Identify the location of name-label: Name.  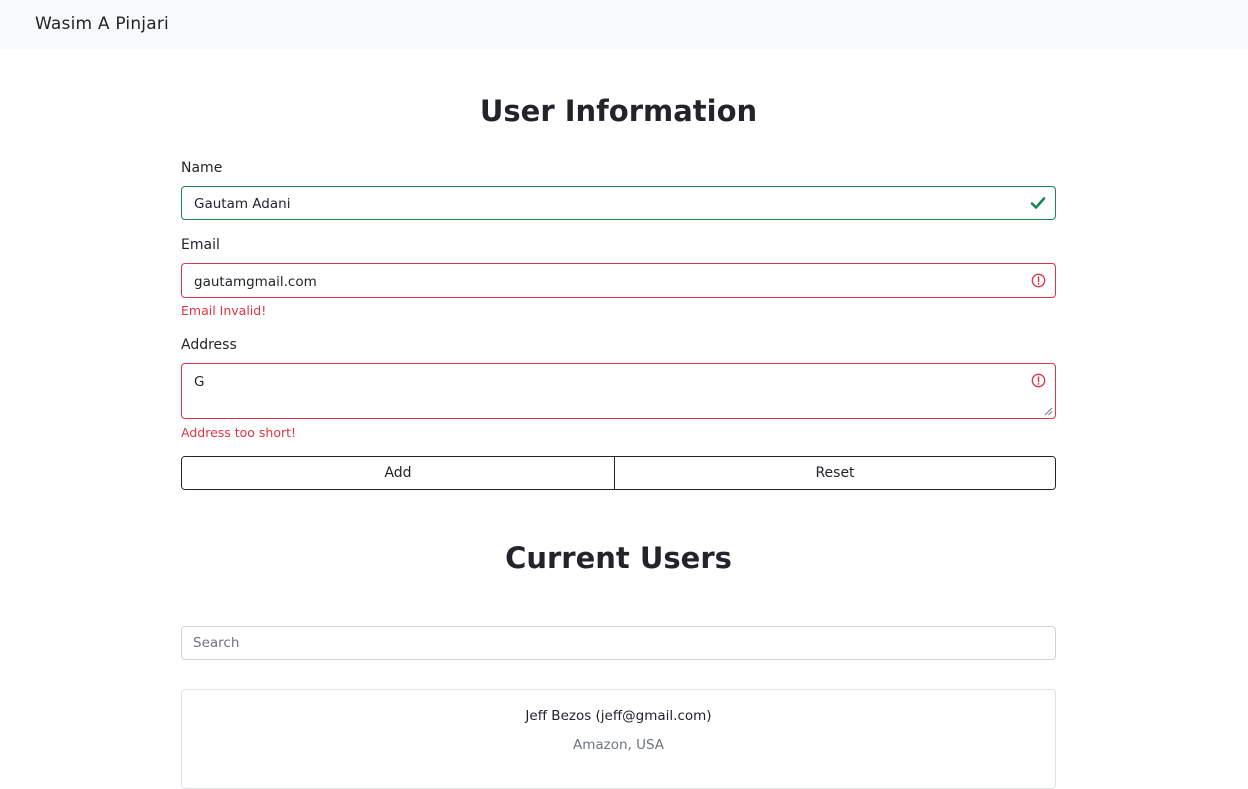
(202, 168).